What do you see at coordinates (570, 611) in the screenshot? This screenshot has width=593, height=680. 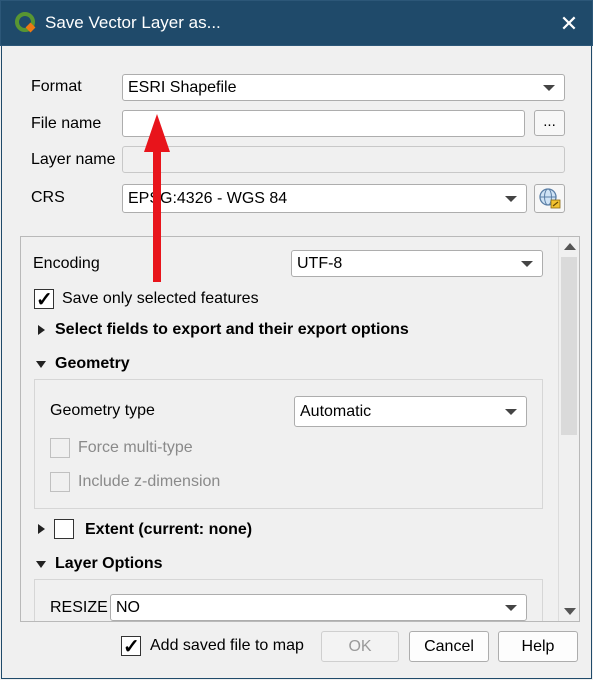 I see `scroll-down-arrow-icon` at bounding box center [570, 611].